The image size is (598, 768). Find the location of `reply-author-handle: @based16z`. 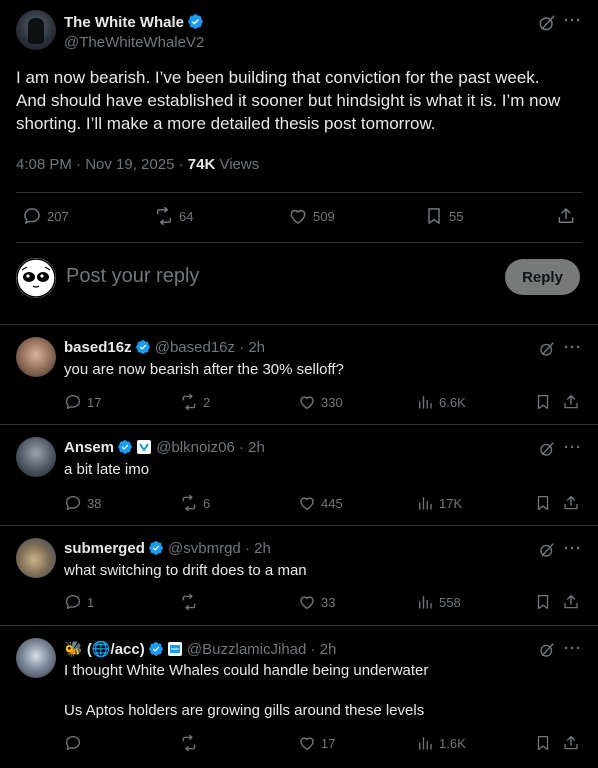

reply-author-handle: @based16z is located at coordinates (195, 347).